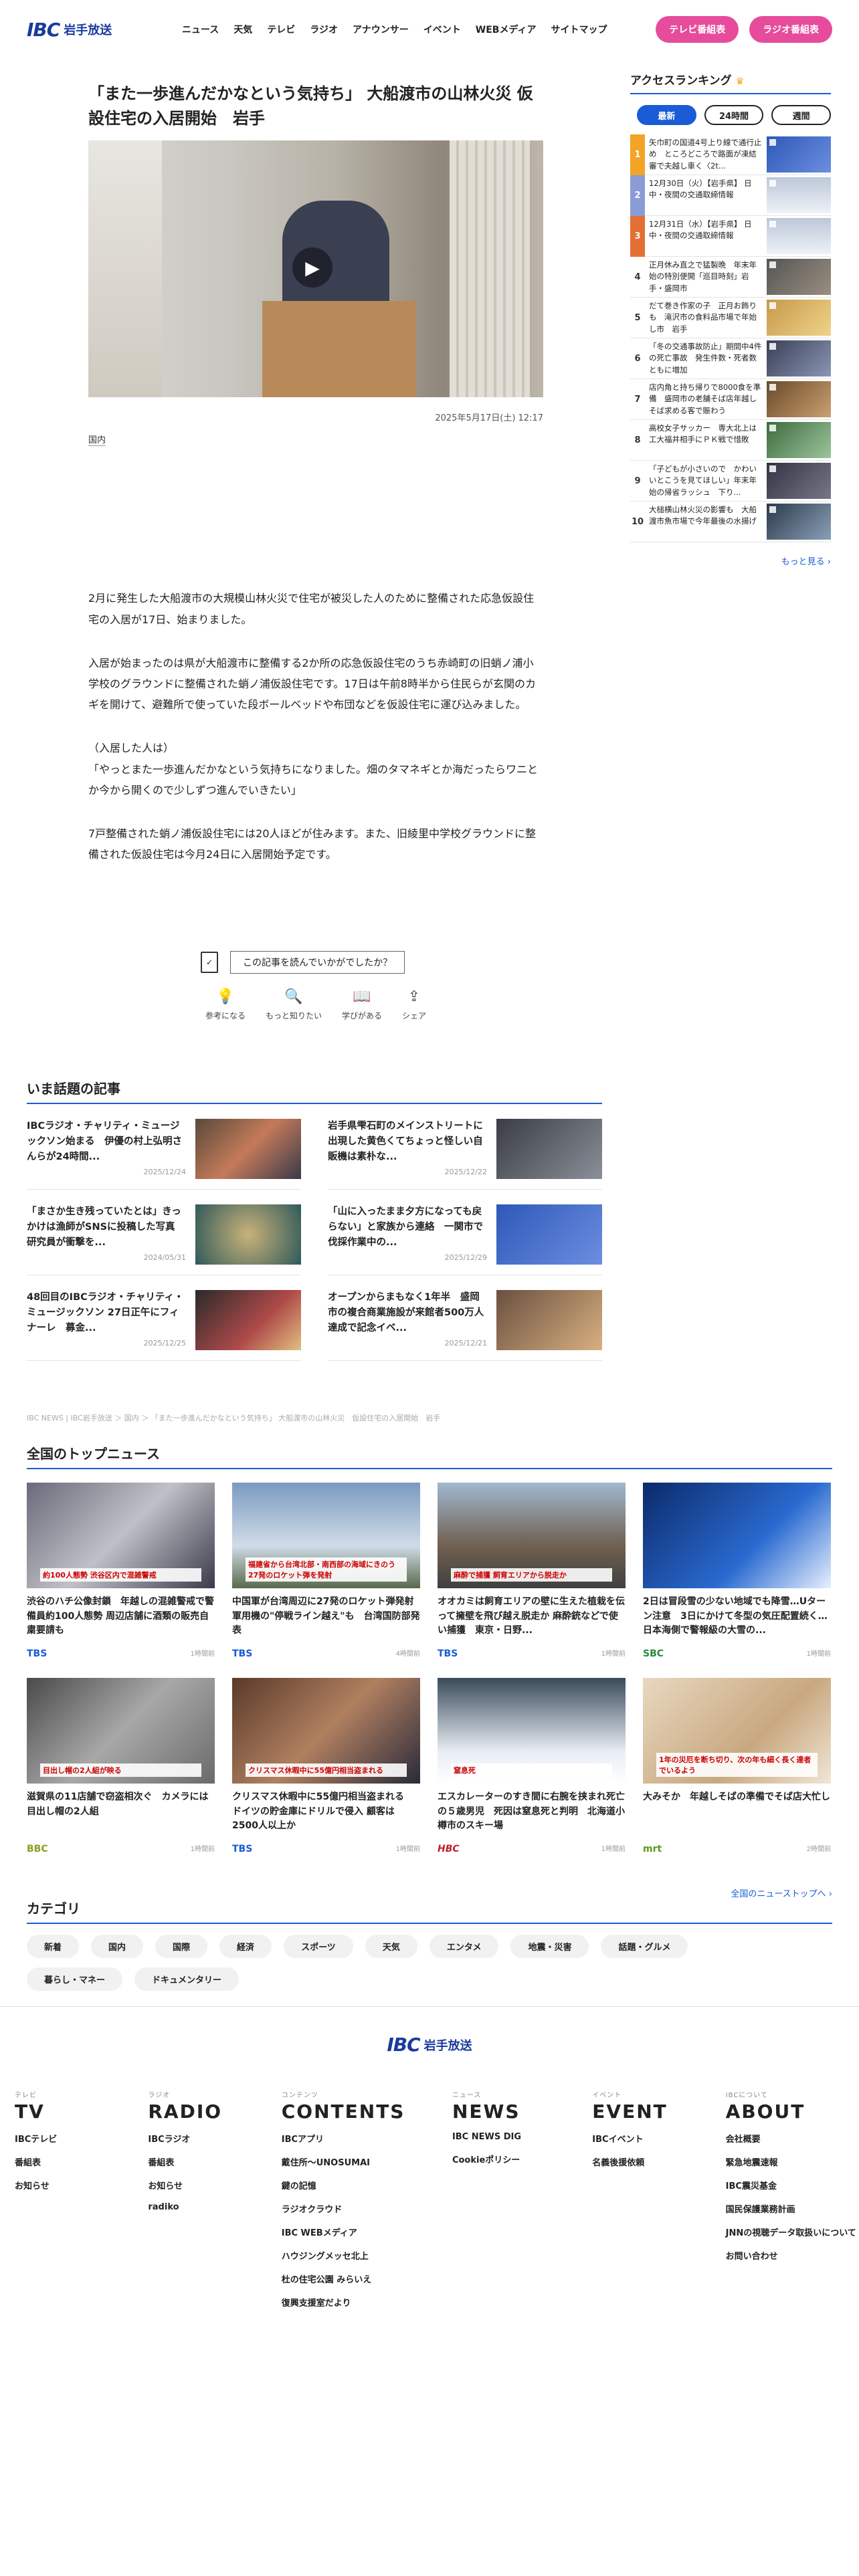 The width and height of the screenshot is (859, 2576). I want to click on footer-link: IBCテレビ, so click(81, 2138).